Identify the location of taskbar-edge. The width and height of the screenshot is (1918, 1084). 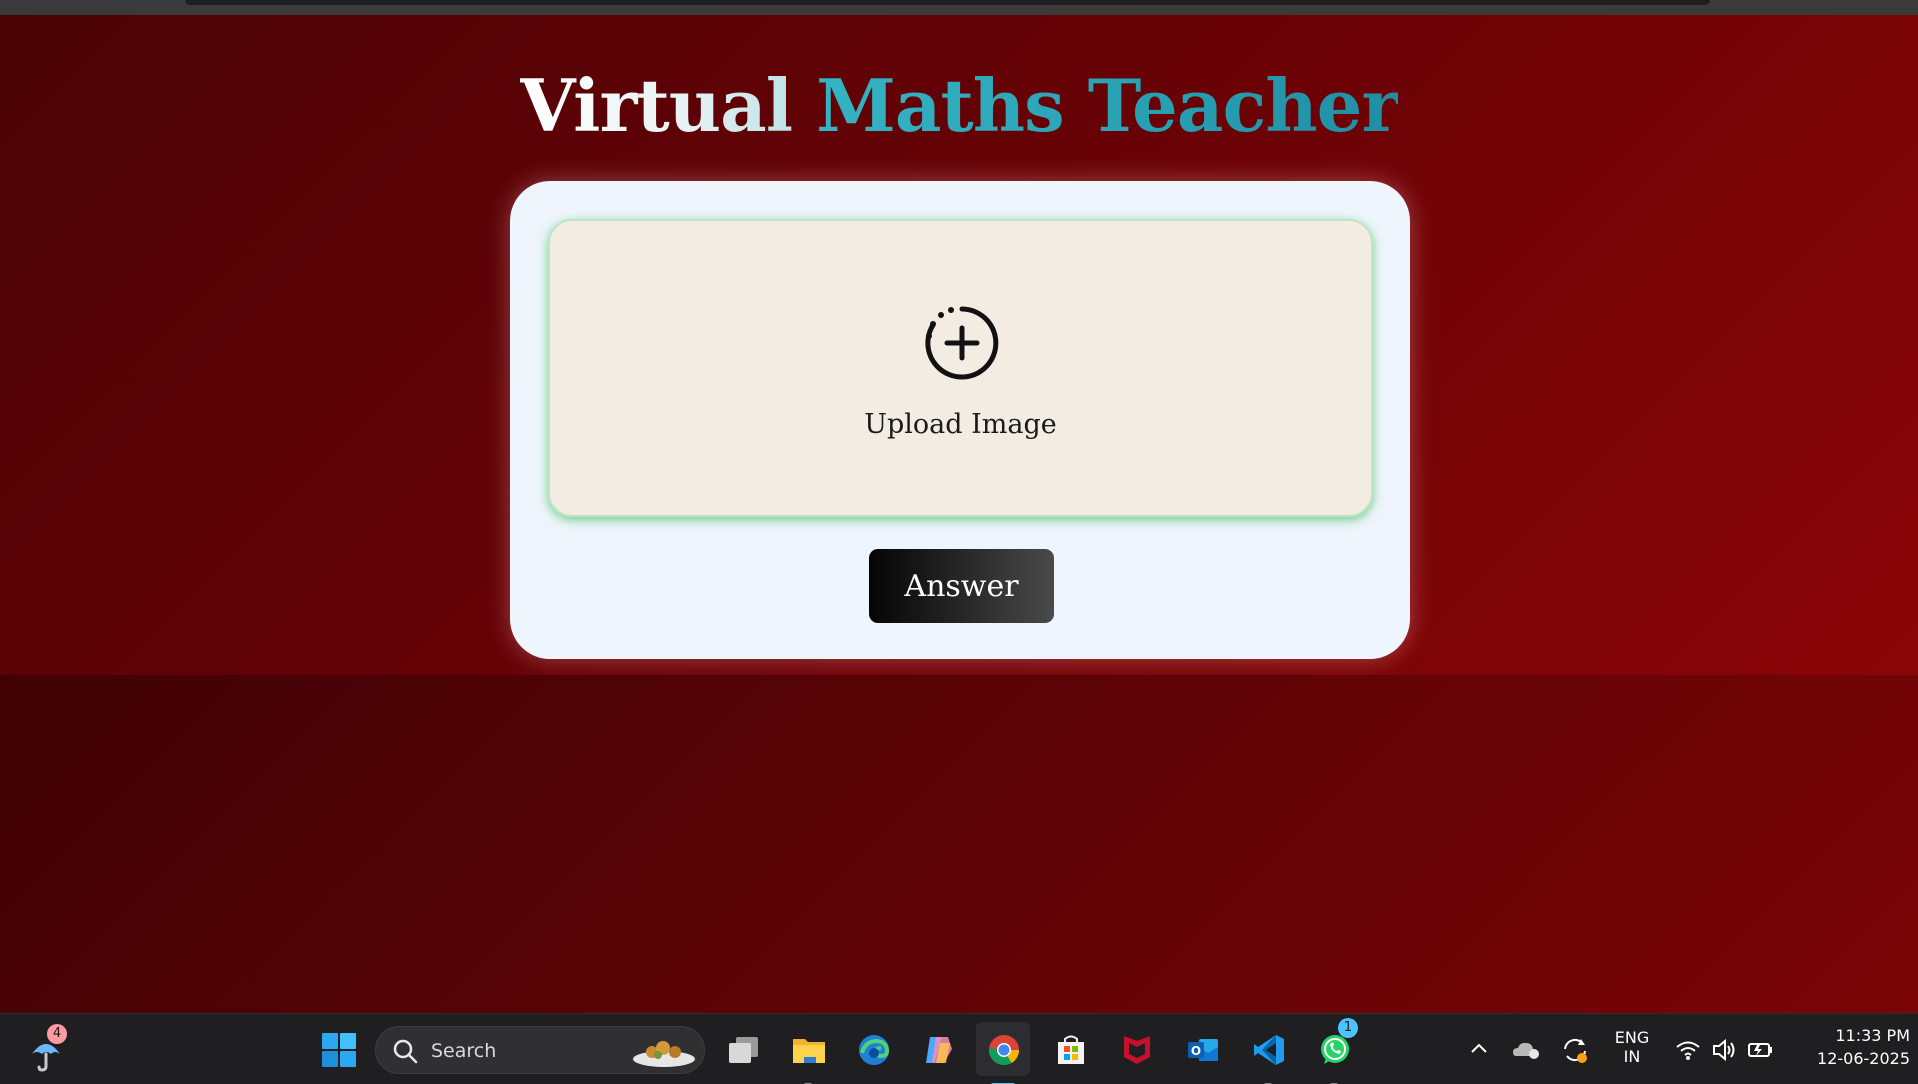
(873, 1049).